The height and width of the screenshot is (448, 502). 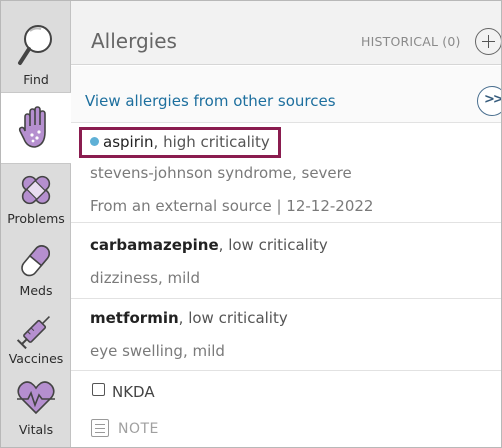 I want to click on view-other-sources-link: View allergies from other sources, so click(x=210, y=101).